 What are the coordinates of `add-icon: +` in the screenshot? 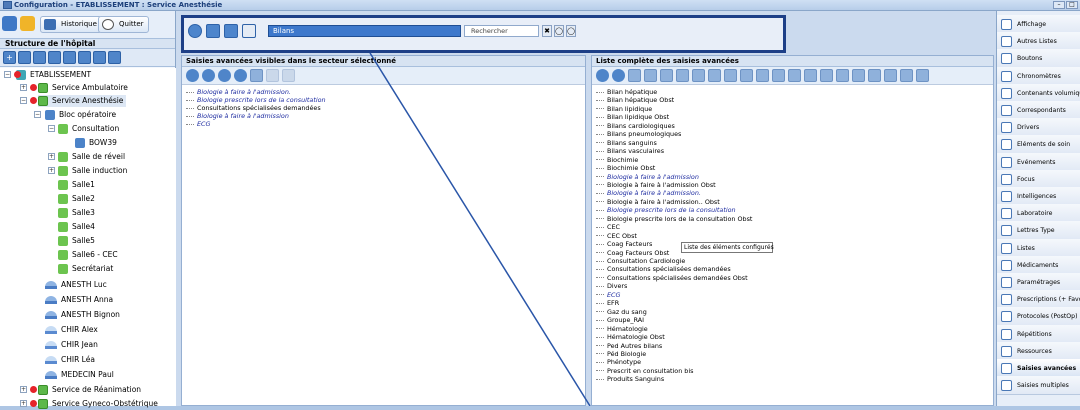 It's located at (9, 57).